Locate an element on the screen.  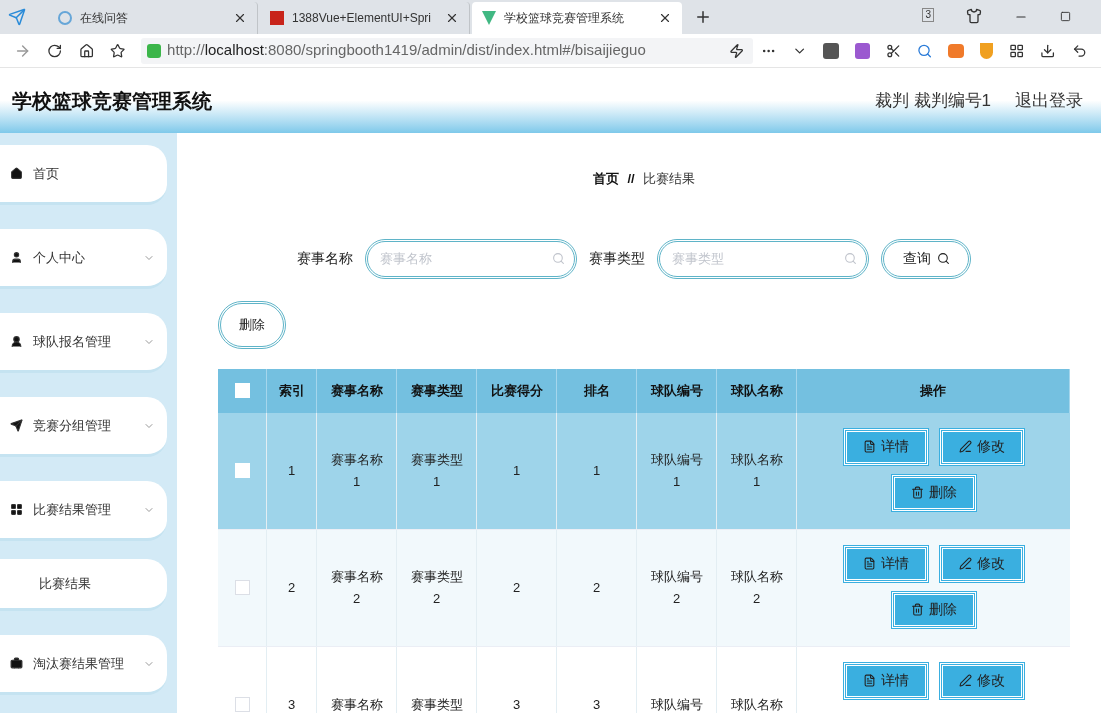
sidebar-item: 竞赛分组管理 is located at coordinates (83, 427).